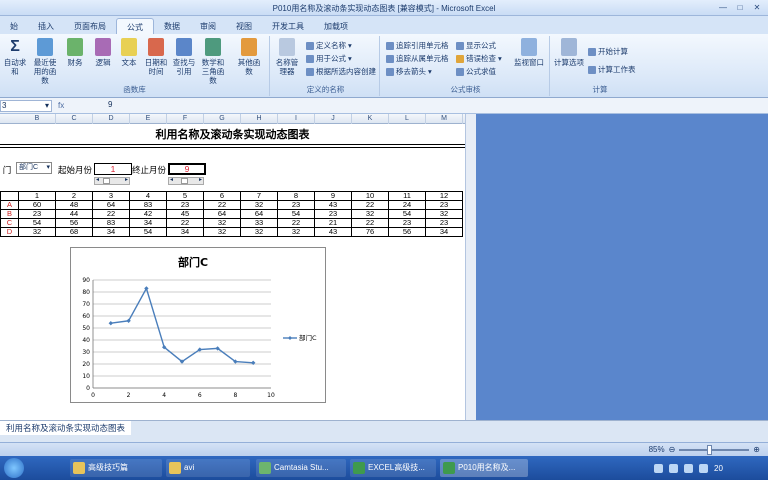 The image size is (768, 480). What do you see at coordinates (26, 106) in the screenshot?
I see `name-box: 3 ▾` at bounding box center [26, 106].